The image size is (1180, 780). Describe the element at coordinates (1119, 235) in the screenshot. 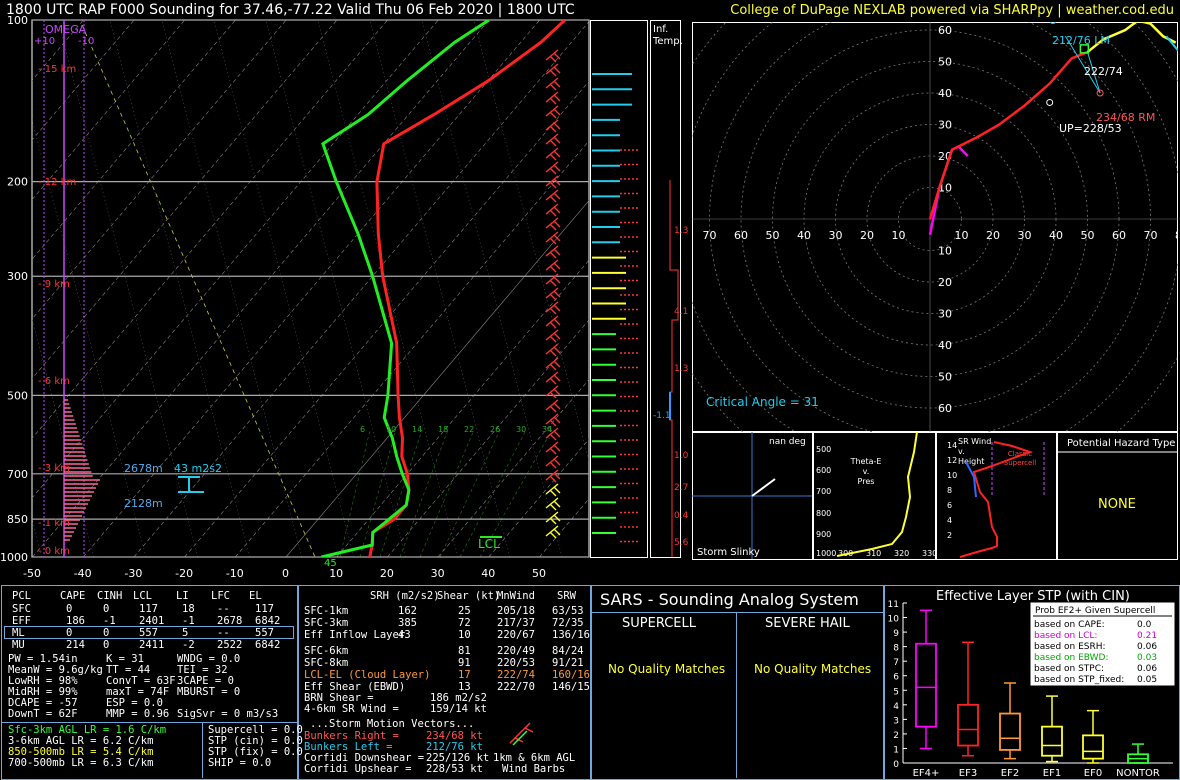

I see `hodo-x-label: 60` at that location.